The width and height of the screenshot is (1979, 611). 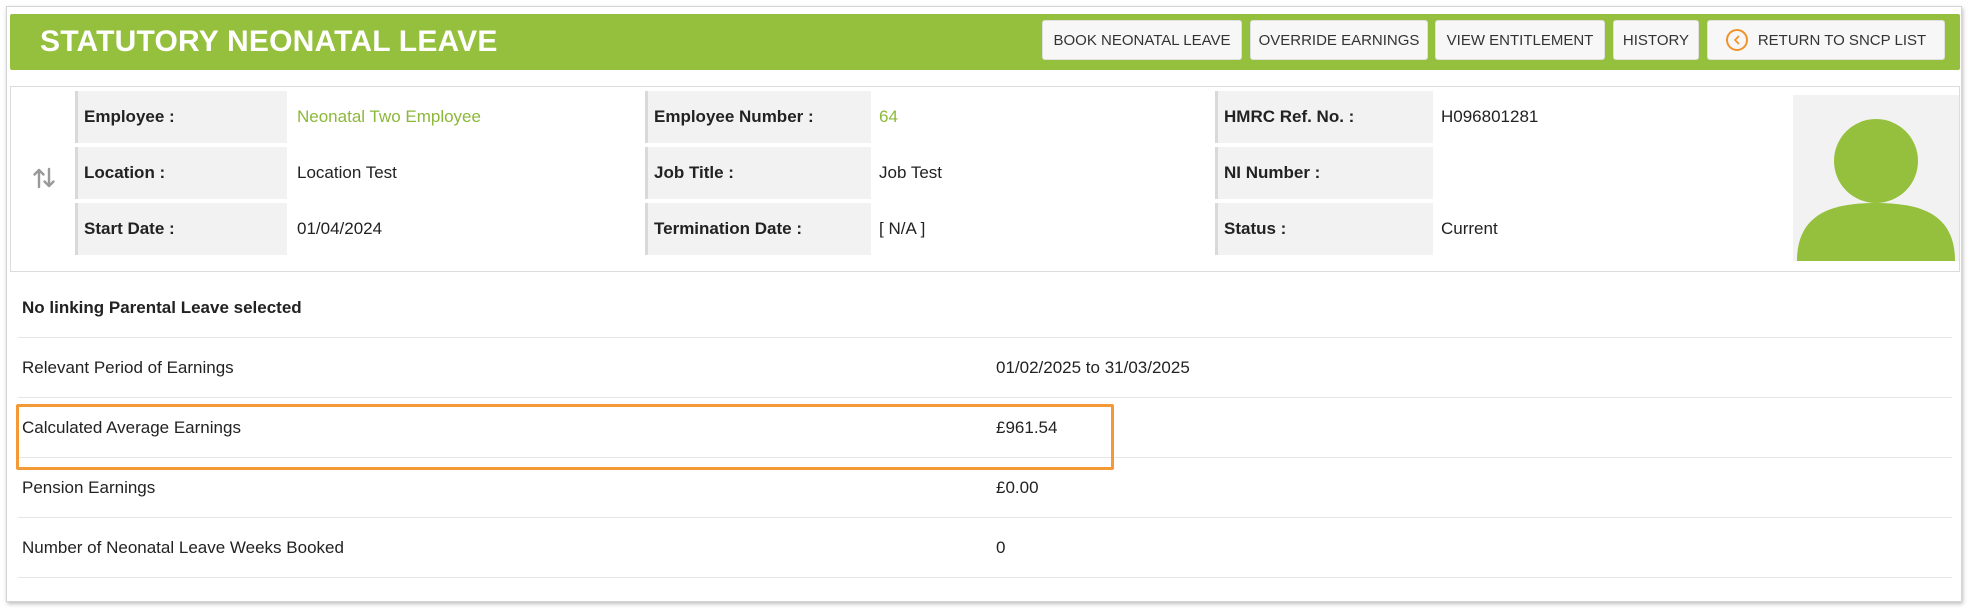 What do you see at coordinates (183, 547) in the screenshot?
I see `weeks-booked-label: Number of Neonatal Leave Weeks Booked` at bounding box center [183, 547].